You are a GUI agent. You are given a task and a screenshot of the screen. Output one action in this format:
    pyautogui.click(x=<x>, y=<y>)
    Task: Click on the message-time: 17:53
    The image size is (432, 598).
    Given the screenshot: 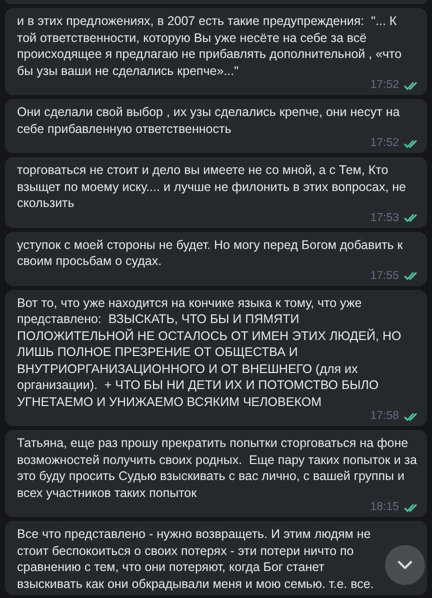 What is the action you would take?
    pyautogui.click(x=384, y=218)
    